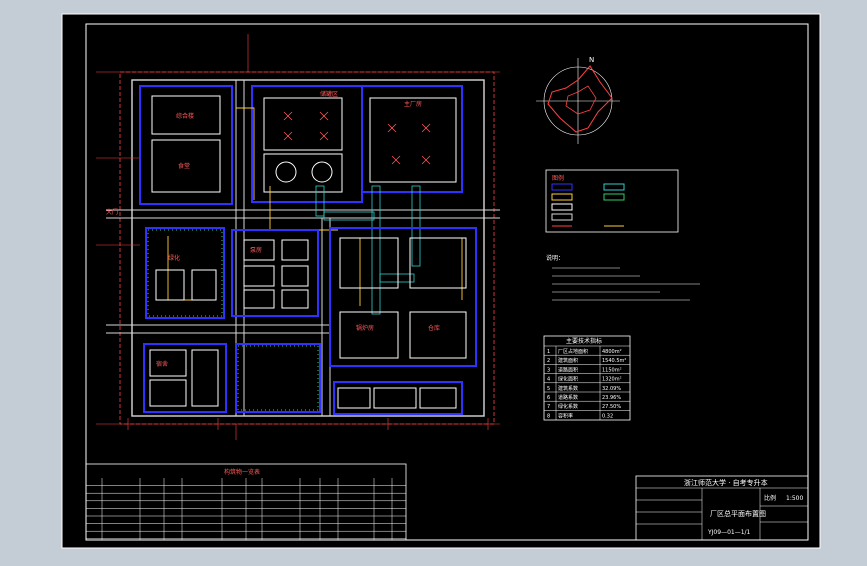 This screenshot has width=867, height=566. What do you see at coordinates (548, 361) in the screenshot?
I see `tech-cell: 2` at bounding box center [548, 361].